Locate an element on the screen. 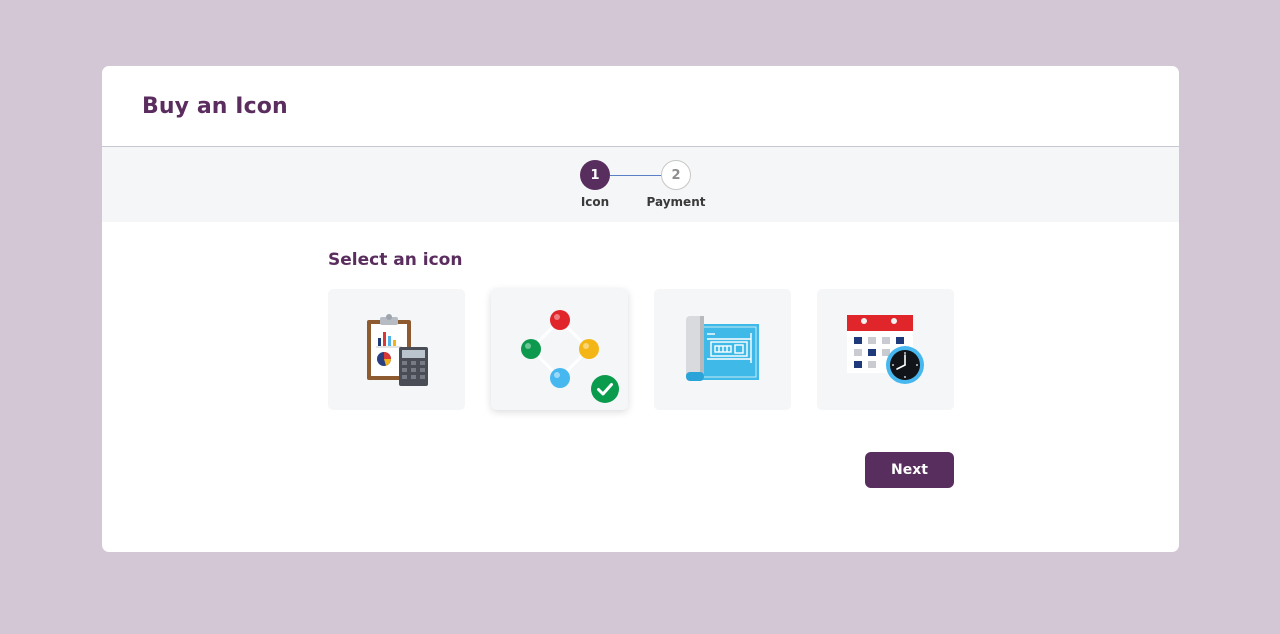 The image size is (1280, 634). selected-check-icon is located at coordinates (605, 389).